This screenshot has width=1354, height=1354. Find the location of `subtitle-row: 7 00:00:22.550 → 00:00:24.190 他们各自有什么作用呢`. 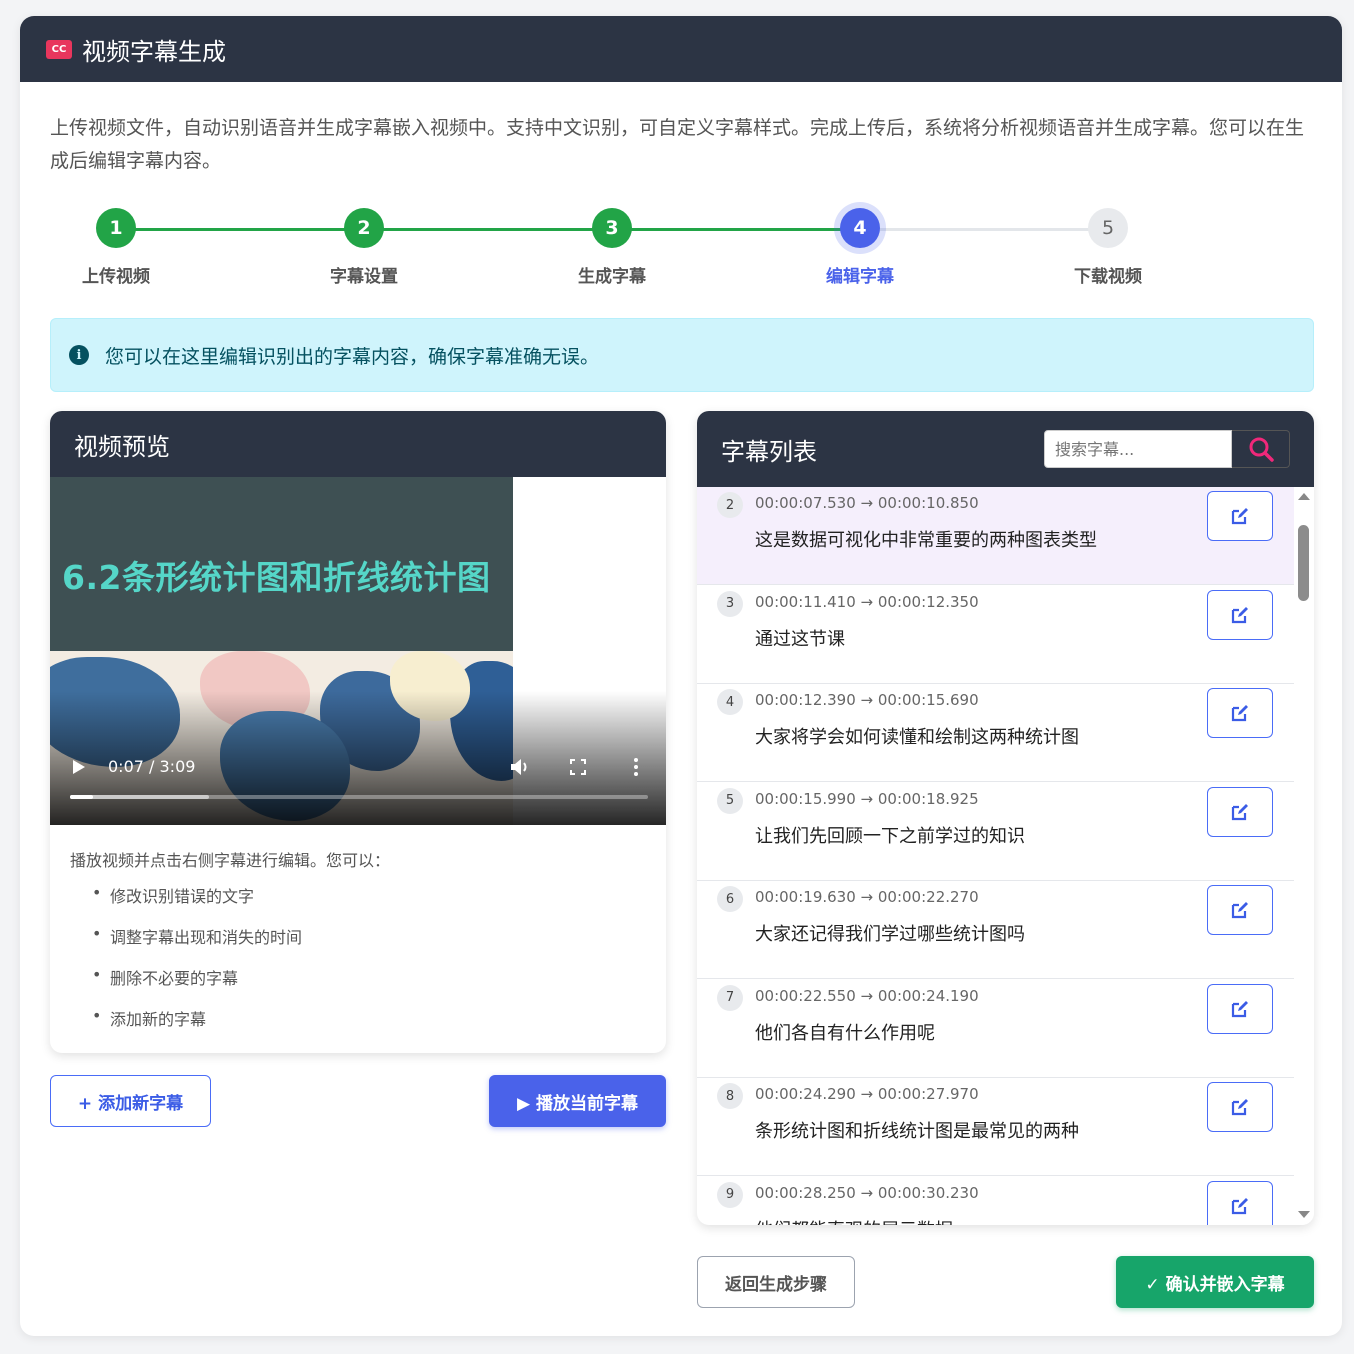

subtitle-row: 7 00:00:22.550 → 00:00:24.190 他们各自有什么作用呢 is located at coordinates (995, 1029).